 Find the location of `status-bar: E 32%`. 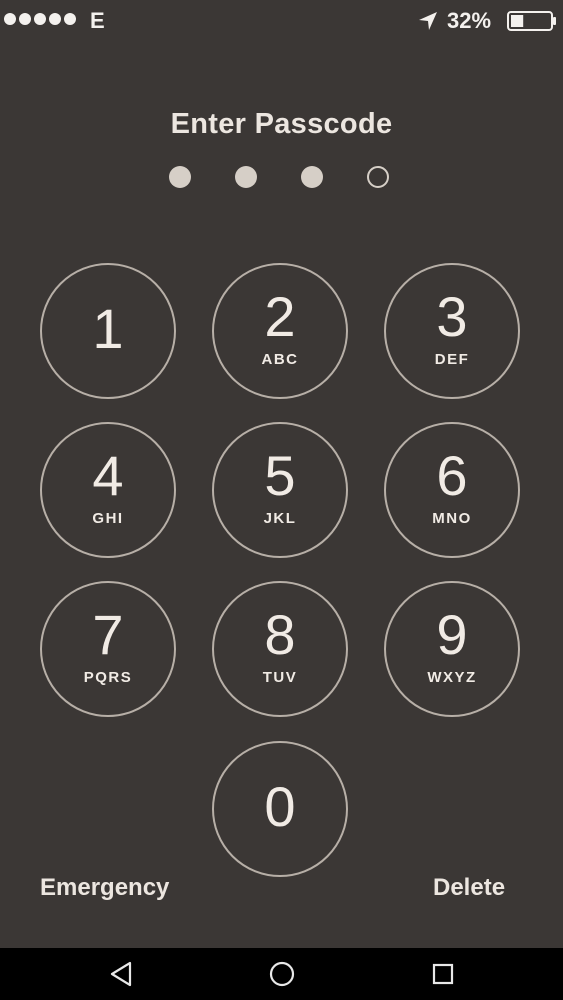

status-bar: E 32% is located at coordinates (281, 20).